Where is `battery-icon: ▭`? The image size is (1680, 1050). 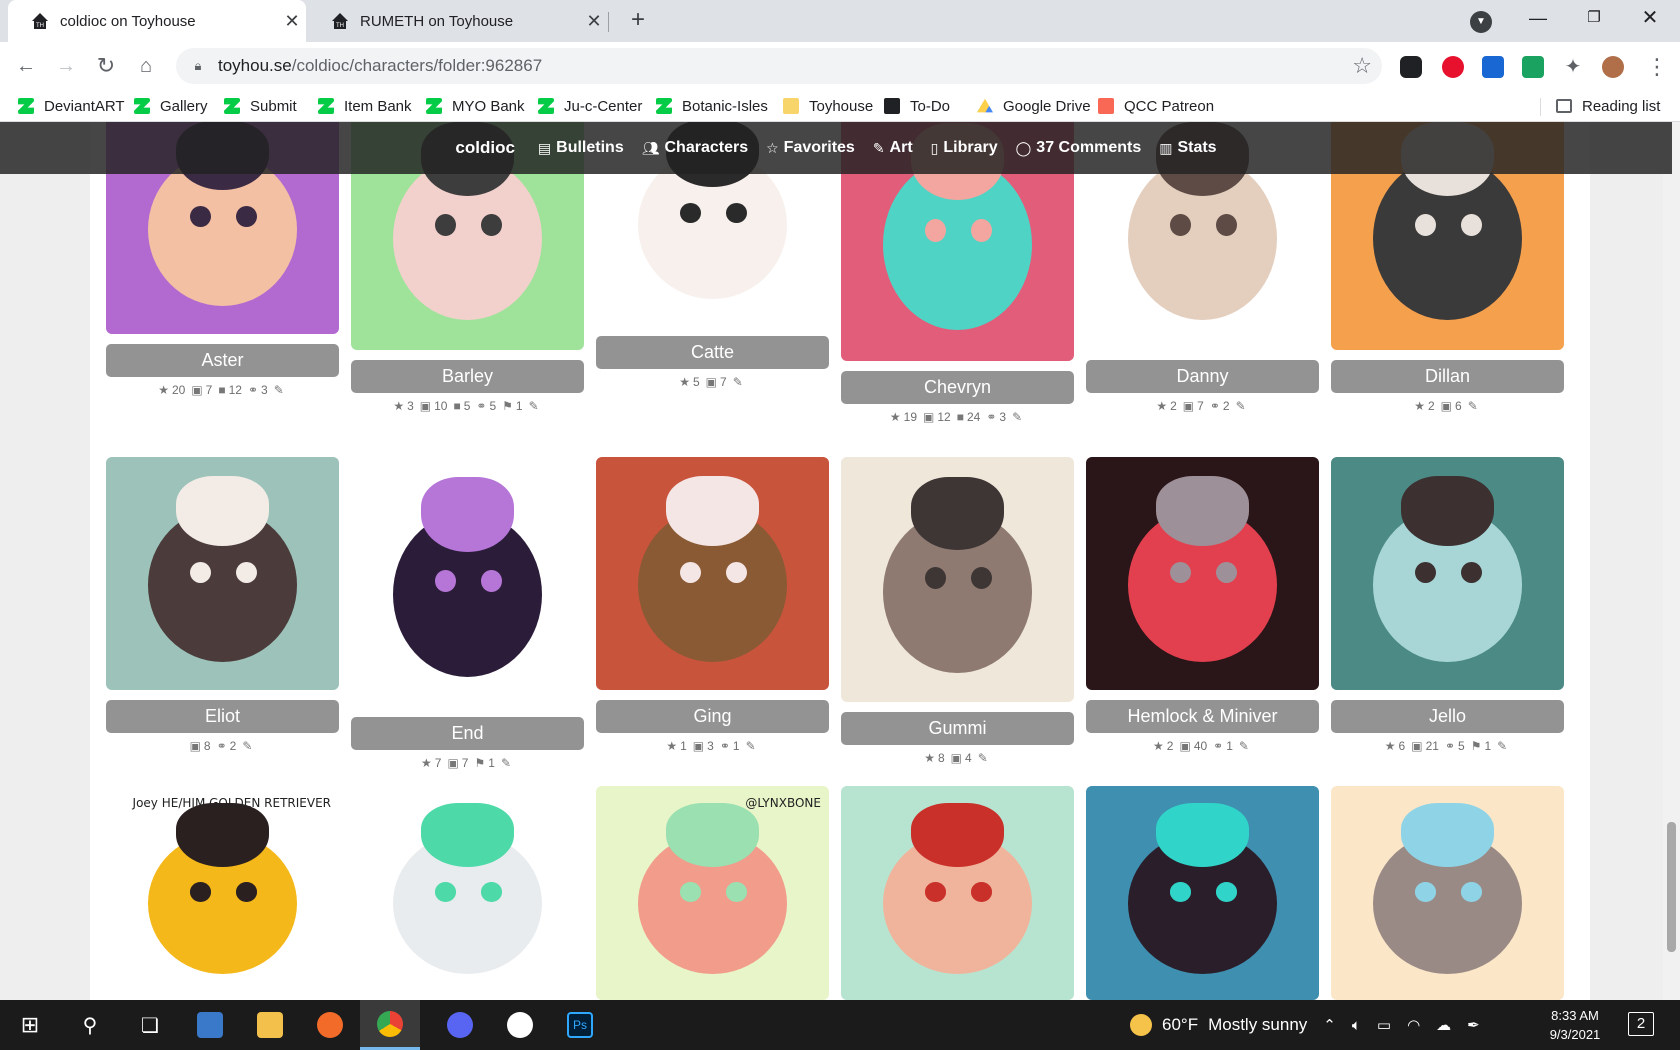
battery-icon: ▭ is located at coordinates (1384, 1025).